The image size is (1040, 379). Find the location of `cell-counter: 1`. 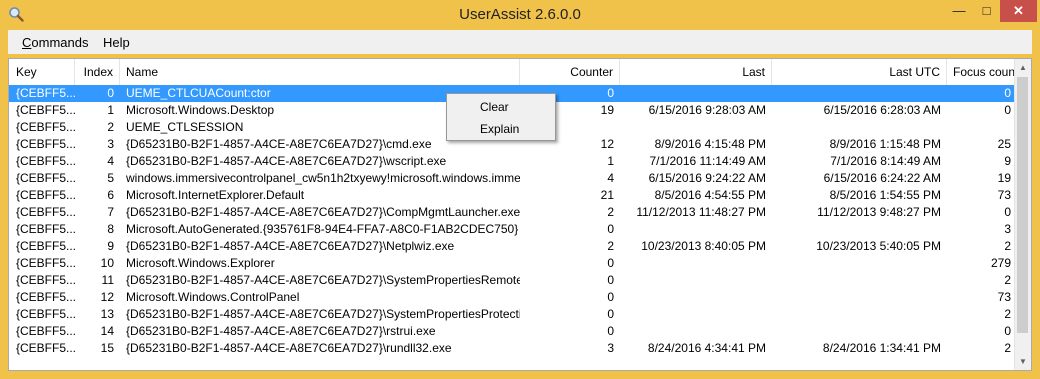

cell-counter: 1 is located at coordinates (610, 161).